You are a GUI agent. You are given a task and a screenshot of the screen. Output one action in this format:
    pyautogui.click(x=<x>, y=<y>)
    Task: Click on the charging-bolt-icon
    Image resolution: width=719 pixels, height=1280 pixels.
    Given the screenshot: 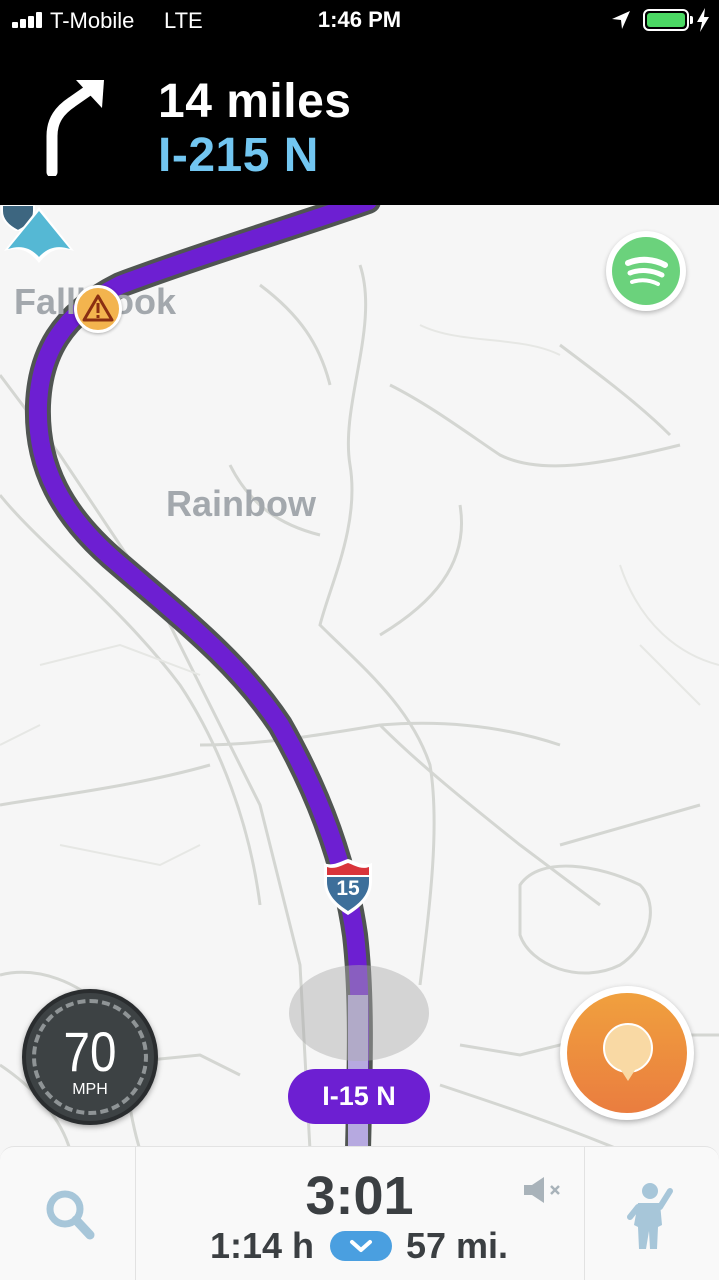 What is the action you would take?
    pyautogui.click(x=703, y=20)
    